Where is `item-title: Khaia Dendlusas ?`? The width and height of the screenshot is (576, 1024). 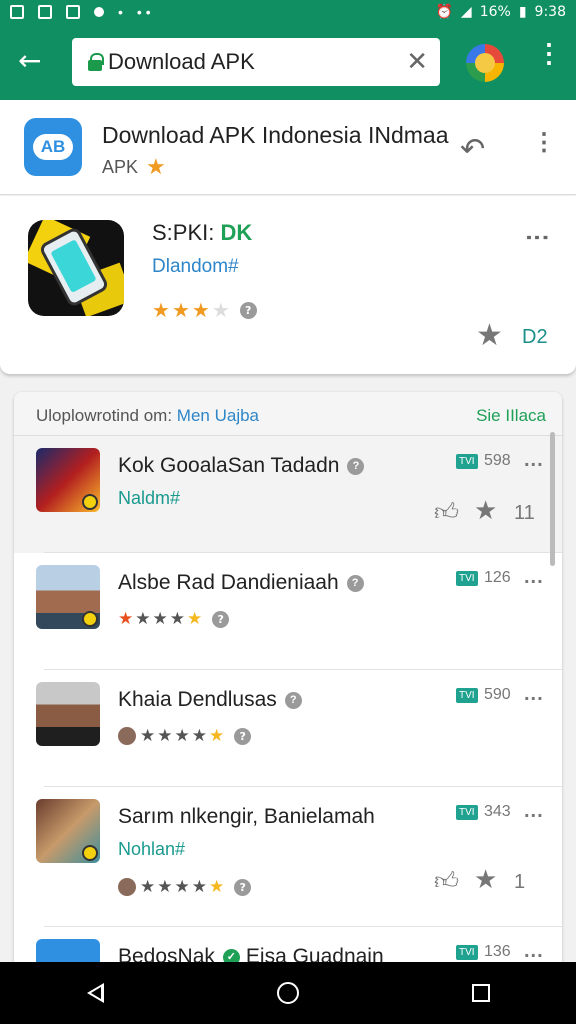 item-title: Khaia Dendlusas ? is located at coordinates (210, 700).